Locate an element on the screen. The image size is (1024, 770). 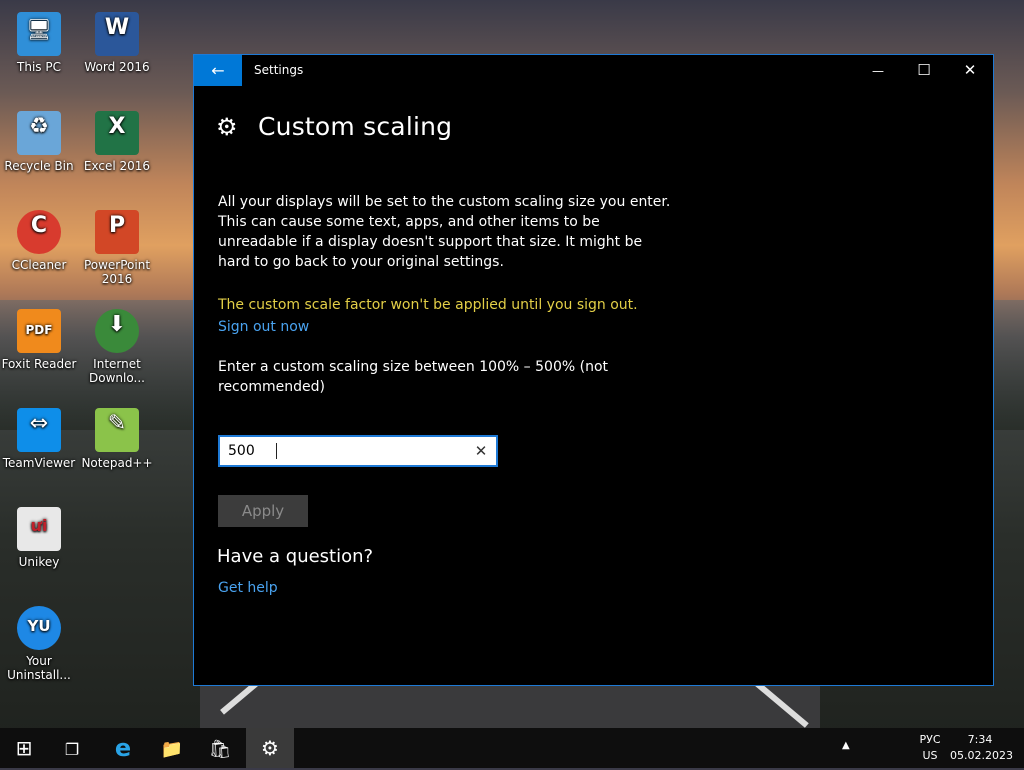
page-header: ⚙ Custom scaling is located at coordinates (334, 126).